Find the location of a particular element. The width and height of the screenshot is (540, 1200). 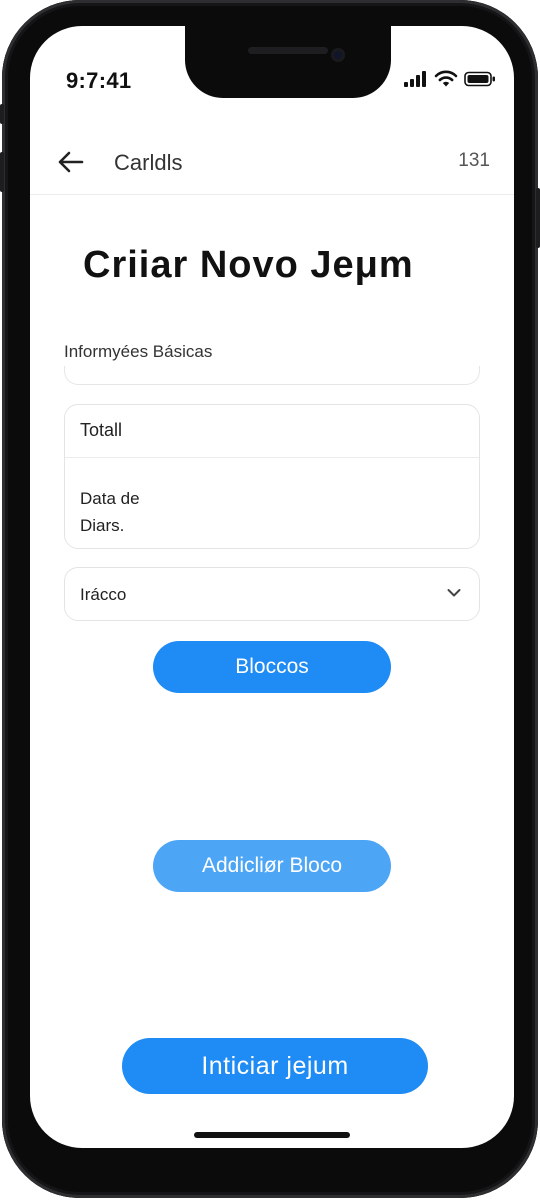

wifi-icon is located at coordinates (446, 78).